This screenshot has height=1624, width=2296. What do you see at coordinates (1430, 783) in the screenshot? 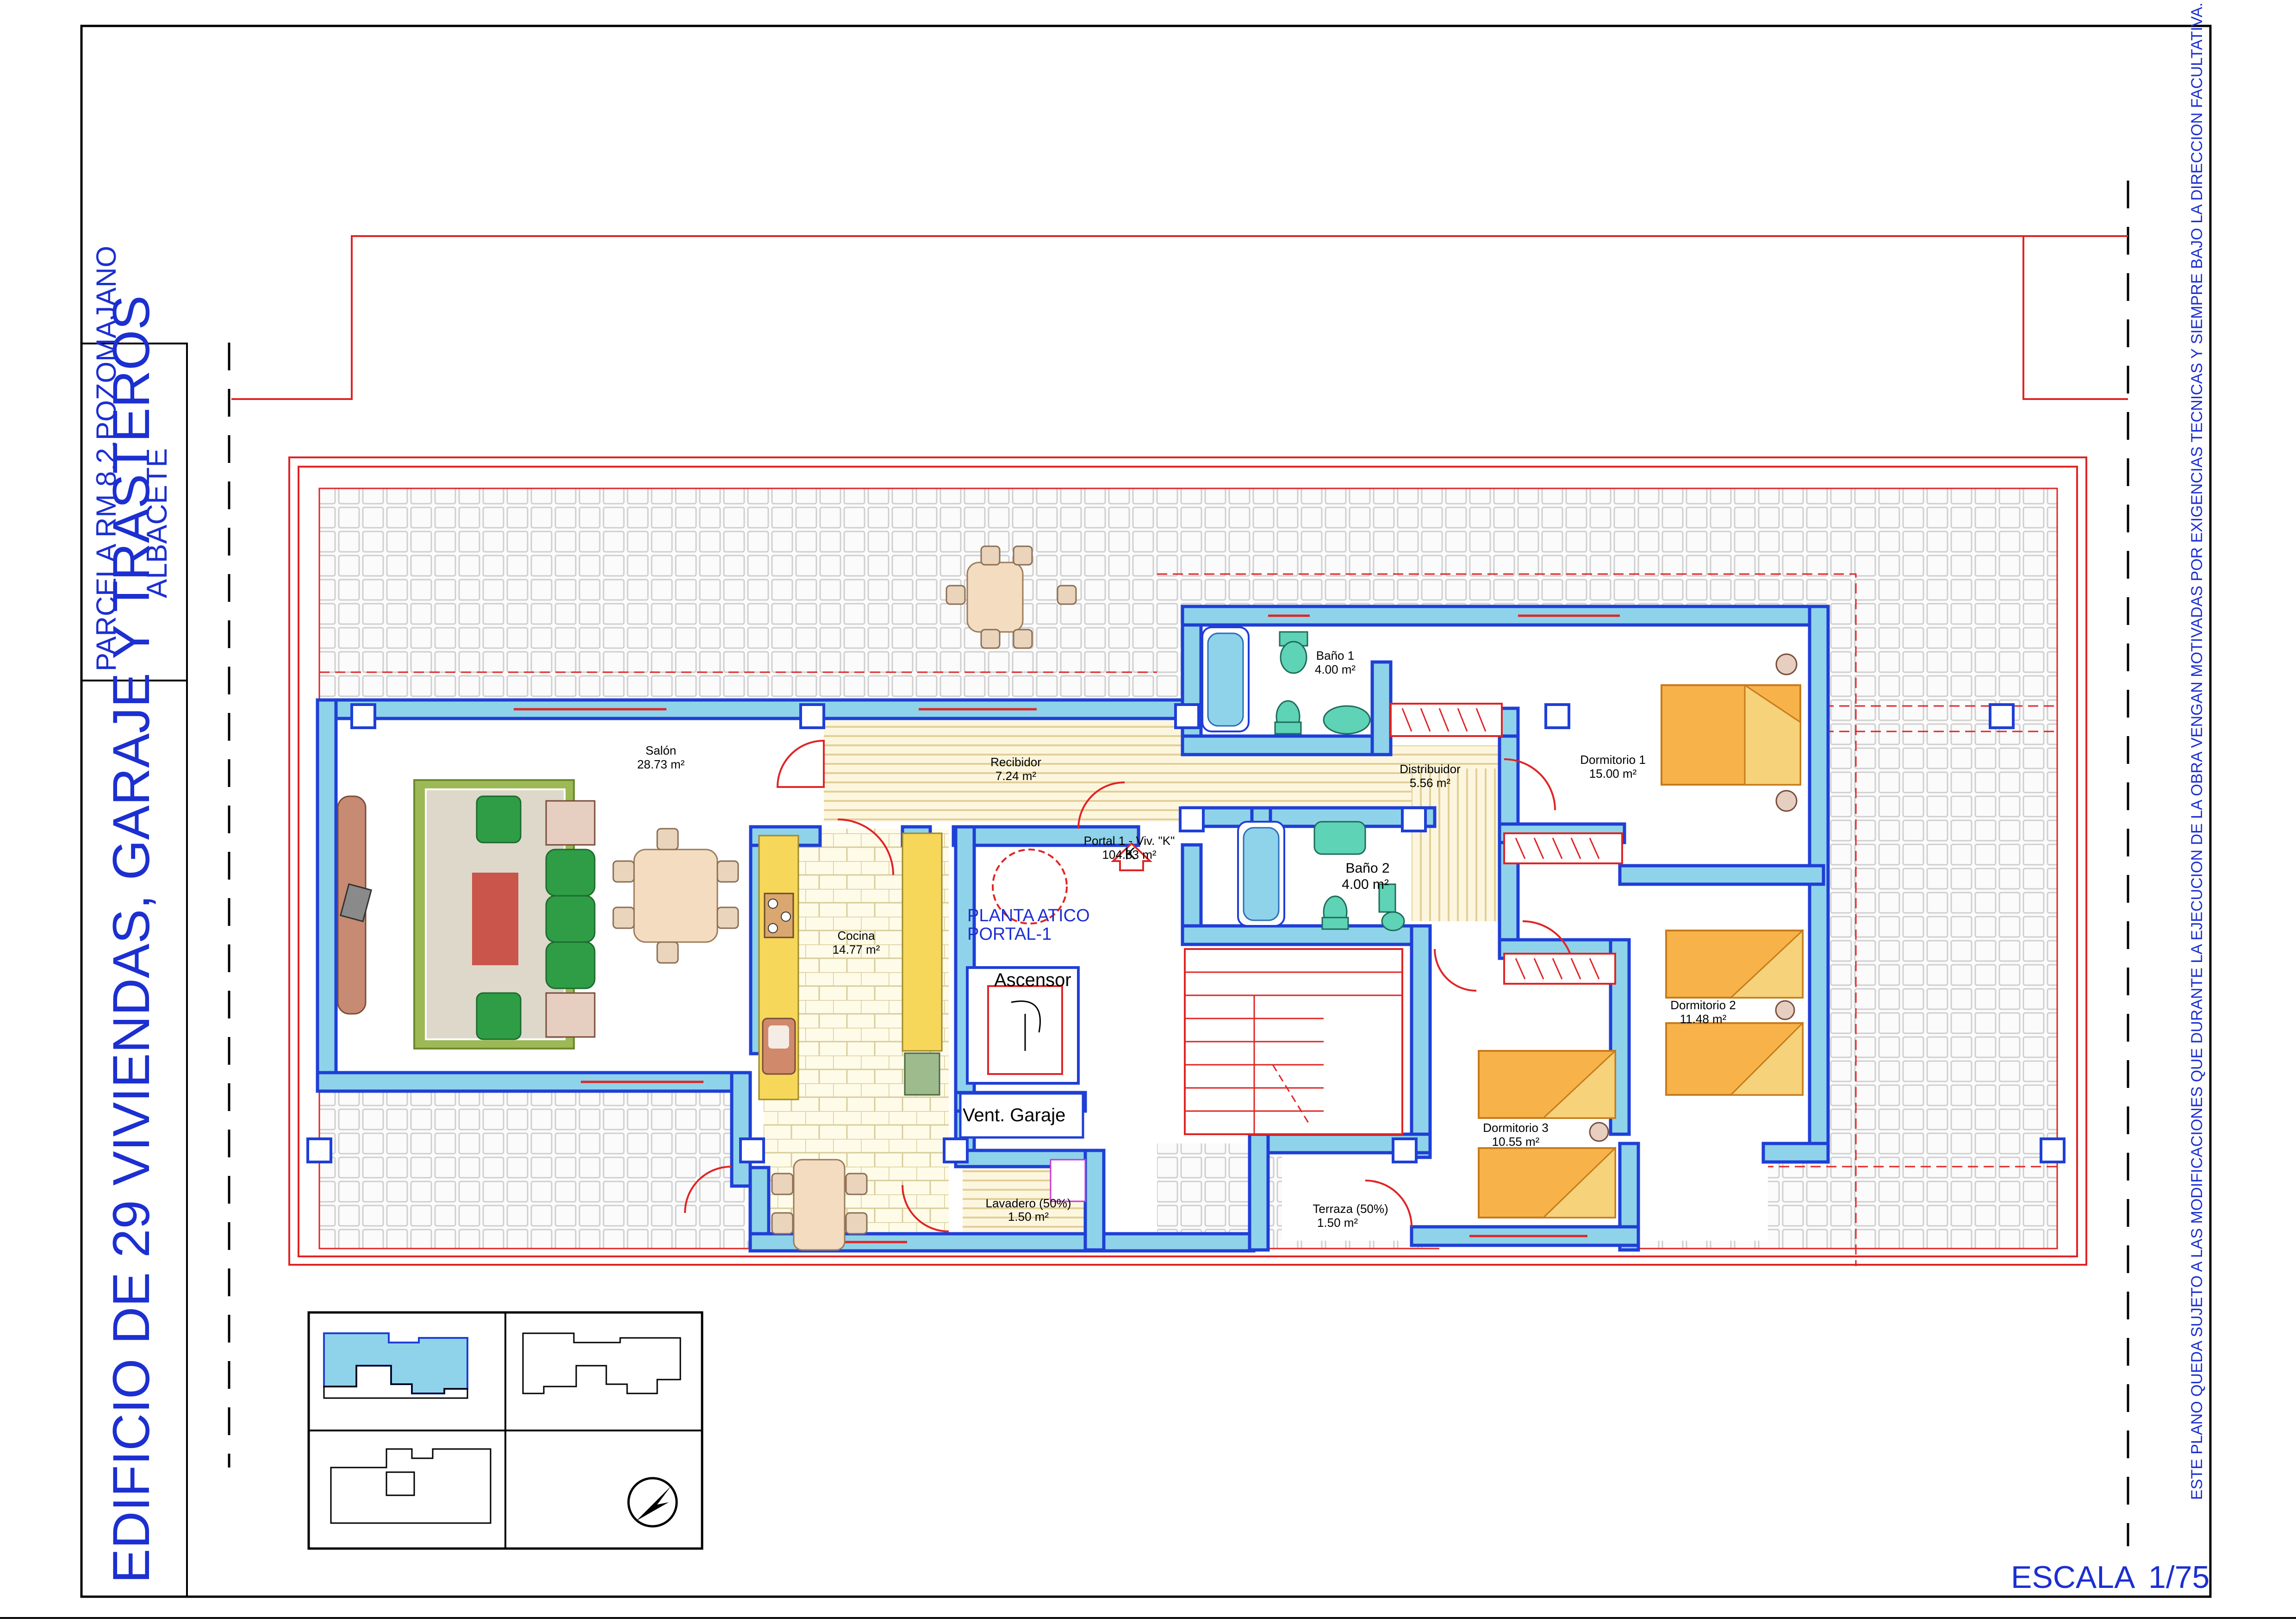
I see `distribuidor-area: 5.56 m²` at bounding box center [1430, 783].